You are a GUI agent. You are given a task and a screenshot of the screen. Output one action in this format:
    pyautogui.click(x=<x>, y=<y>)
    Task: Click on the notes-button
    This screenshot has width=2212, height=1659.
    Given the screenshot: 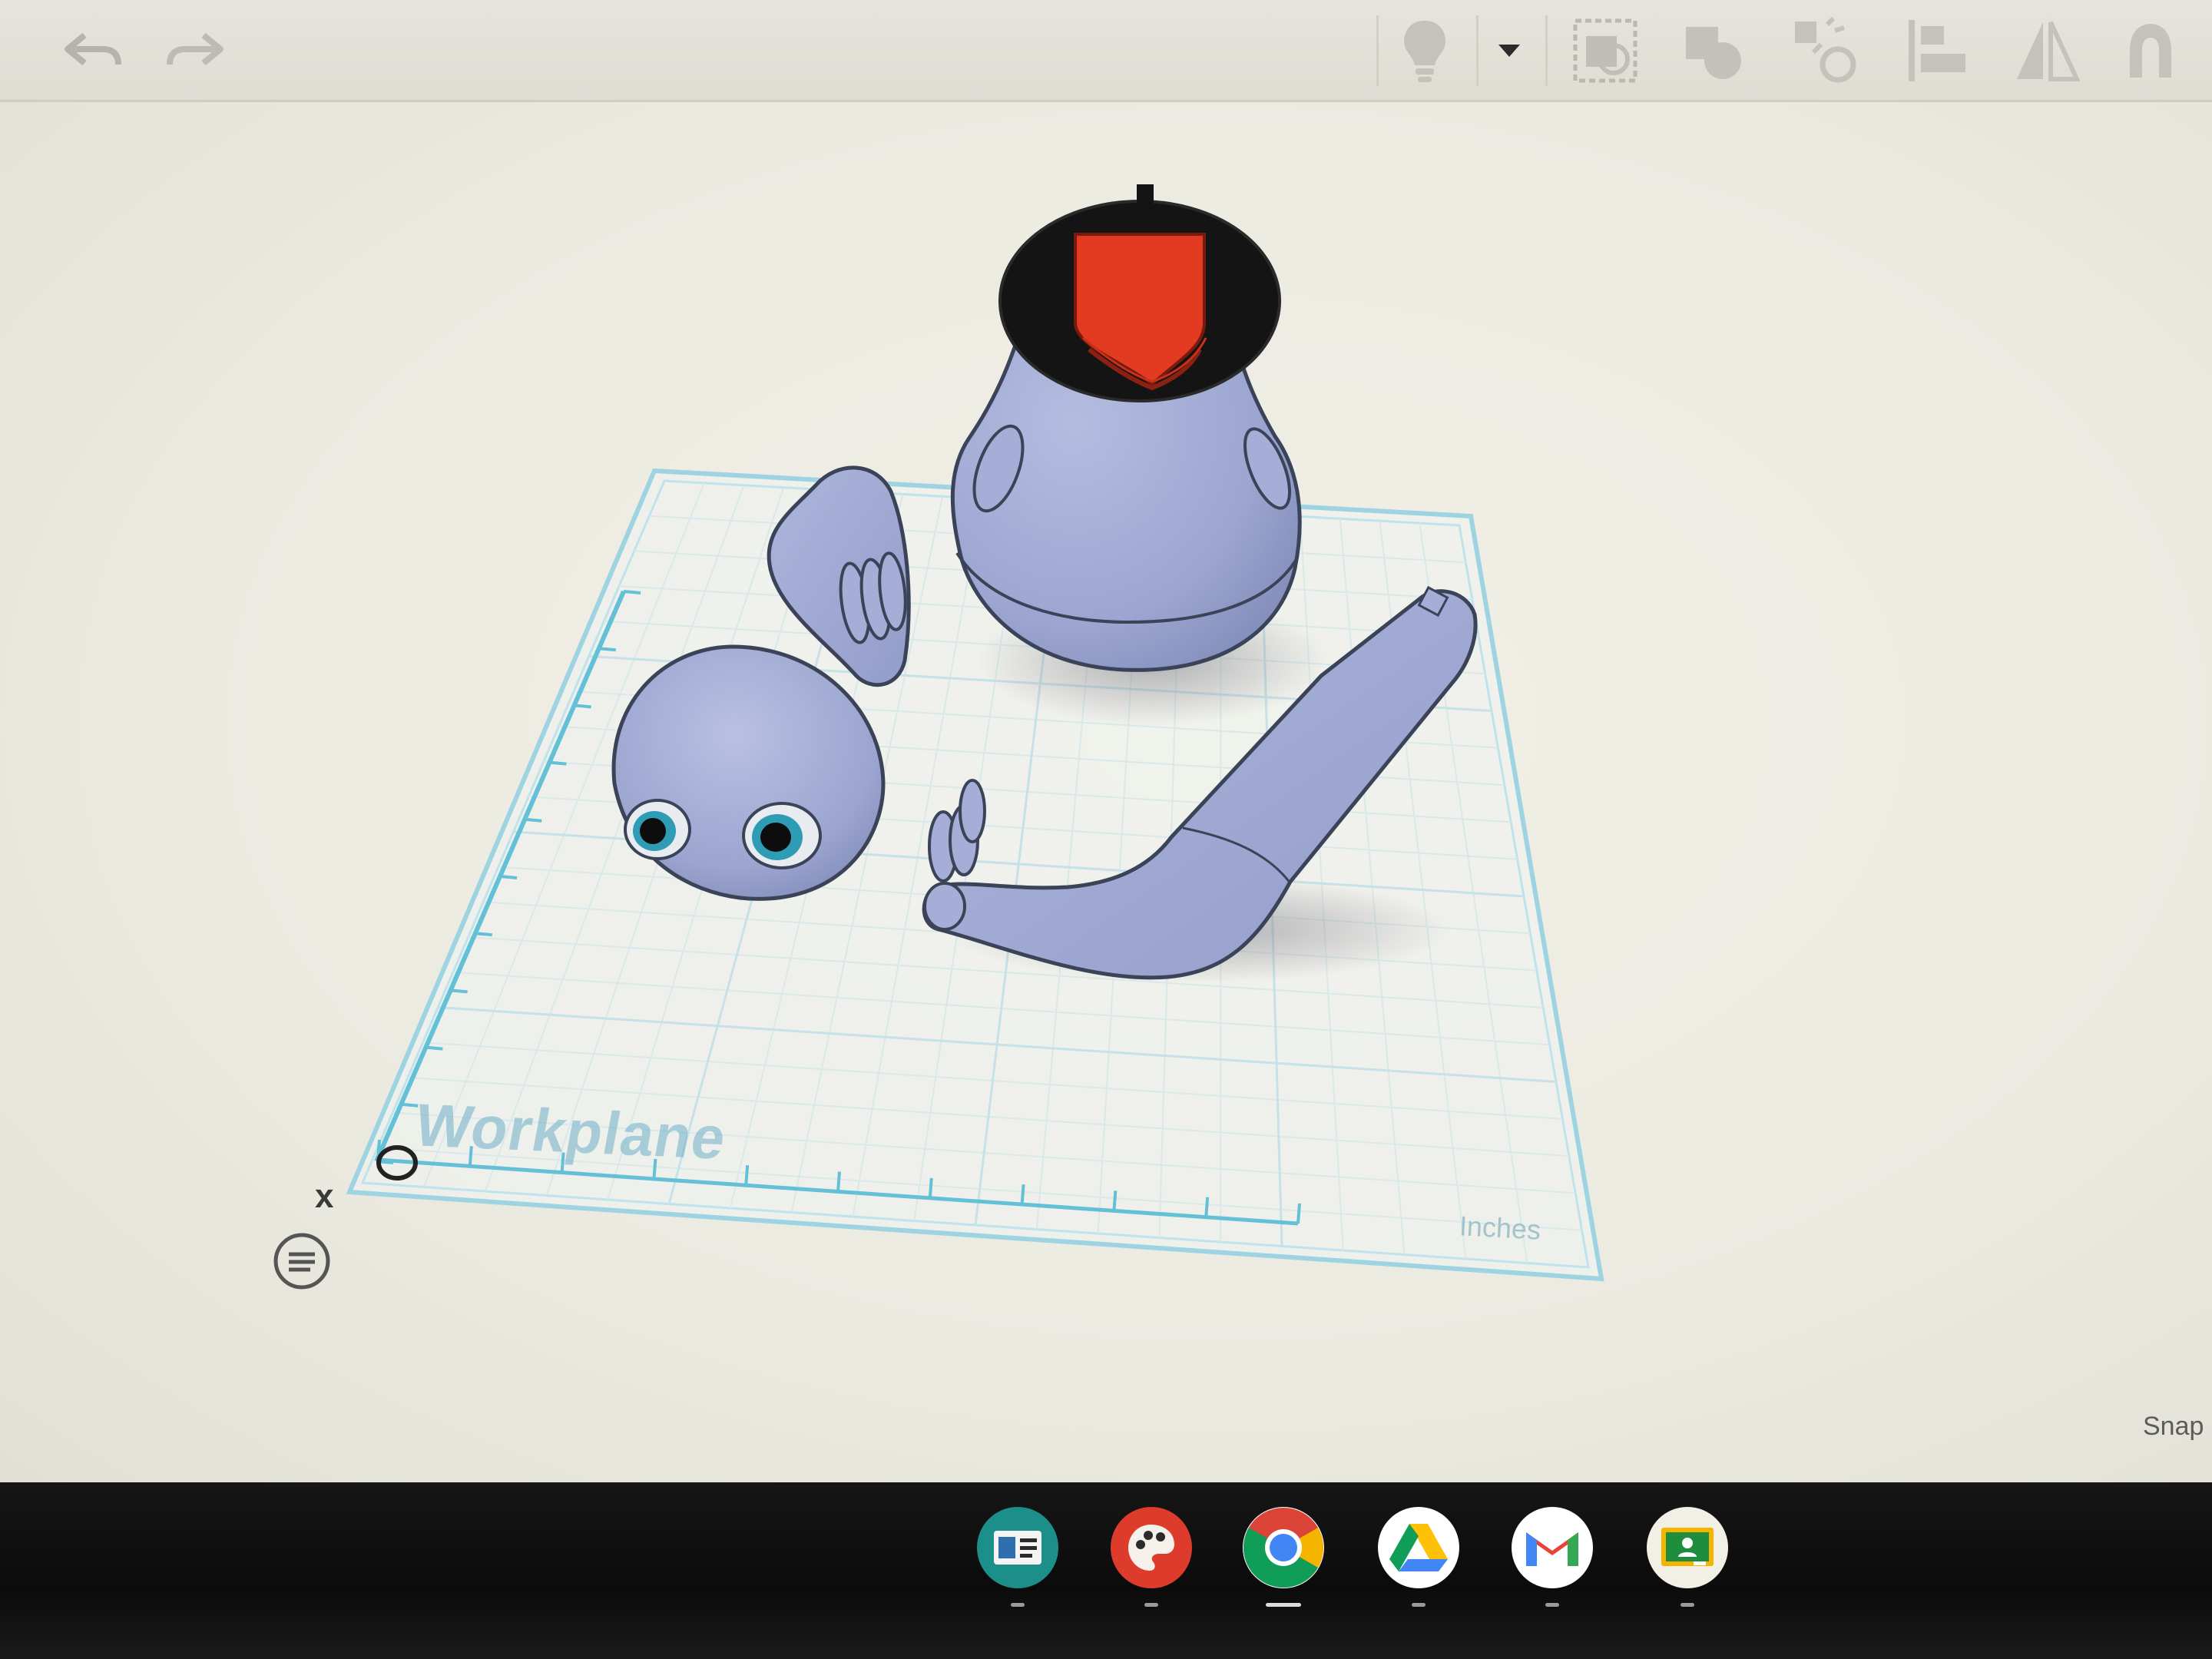 What is the action you would take?
    pyautogui.click(x=302, y=1262)
    